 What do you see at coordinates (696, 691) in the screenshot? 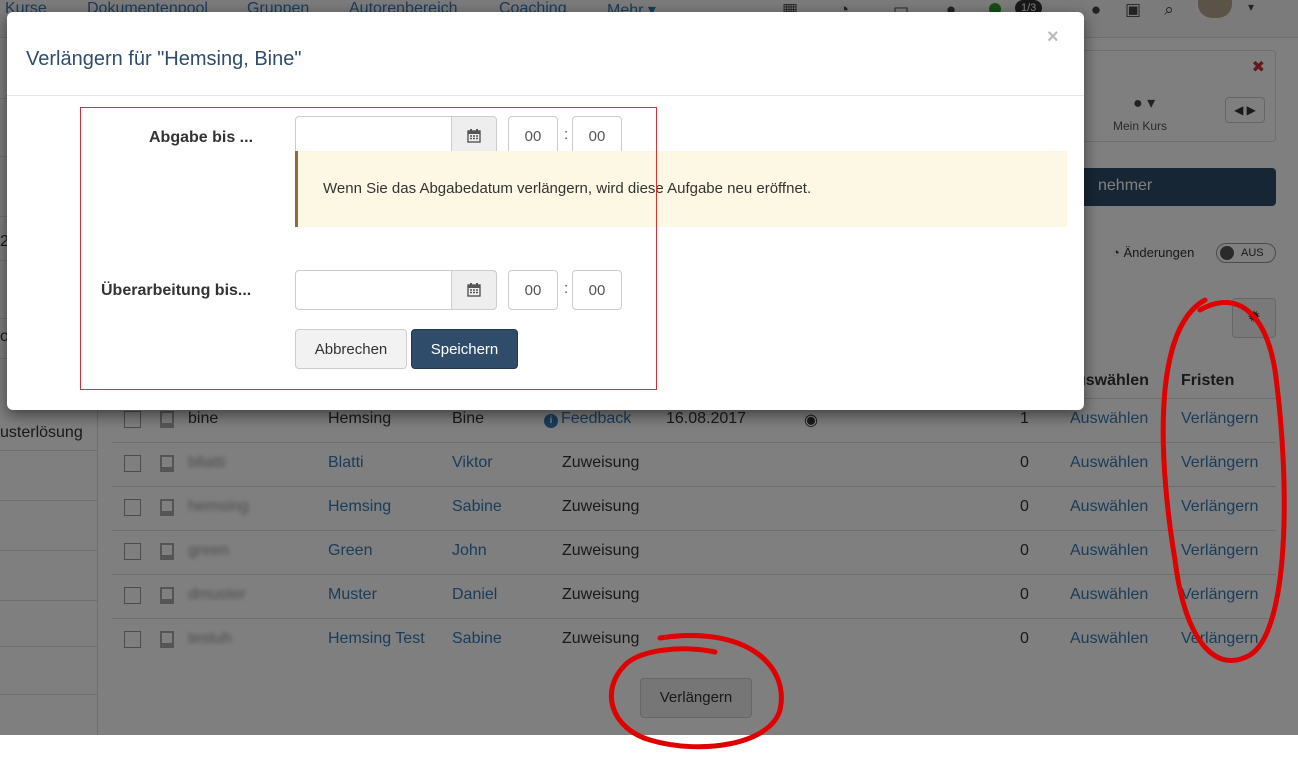
I see `annotation-ellipse-bulk-button` at bounding box center [696, 691].